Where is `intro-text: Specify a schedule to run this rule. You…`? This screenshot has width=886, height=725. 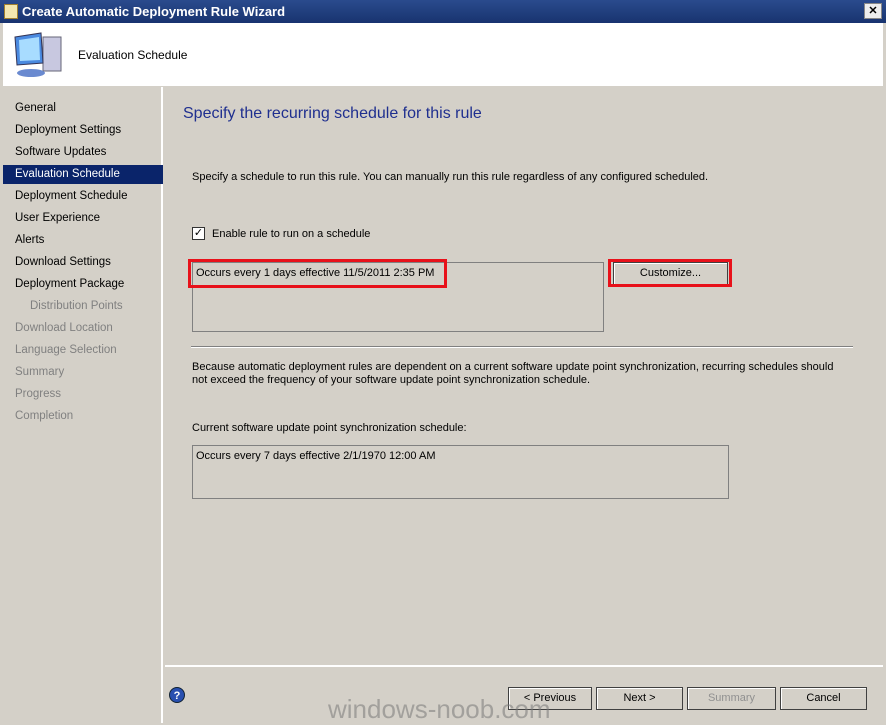
intro-text: Specify a schedule to run this rule. You… is located at coordinates (450, 177).